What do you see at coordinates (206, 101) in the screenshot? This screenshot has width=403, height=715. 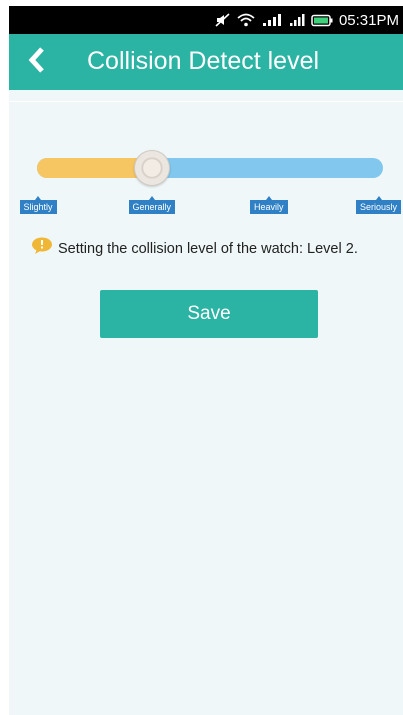 I see `divider` at bounding box center [206, 101].